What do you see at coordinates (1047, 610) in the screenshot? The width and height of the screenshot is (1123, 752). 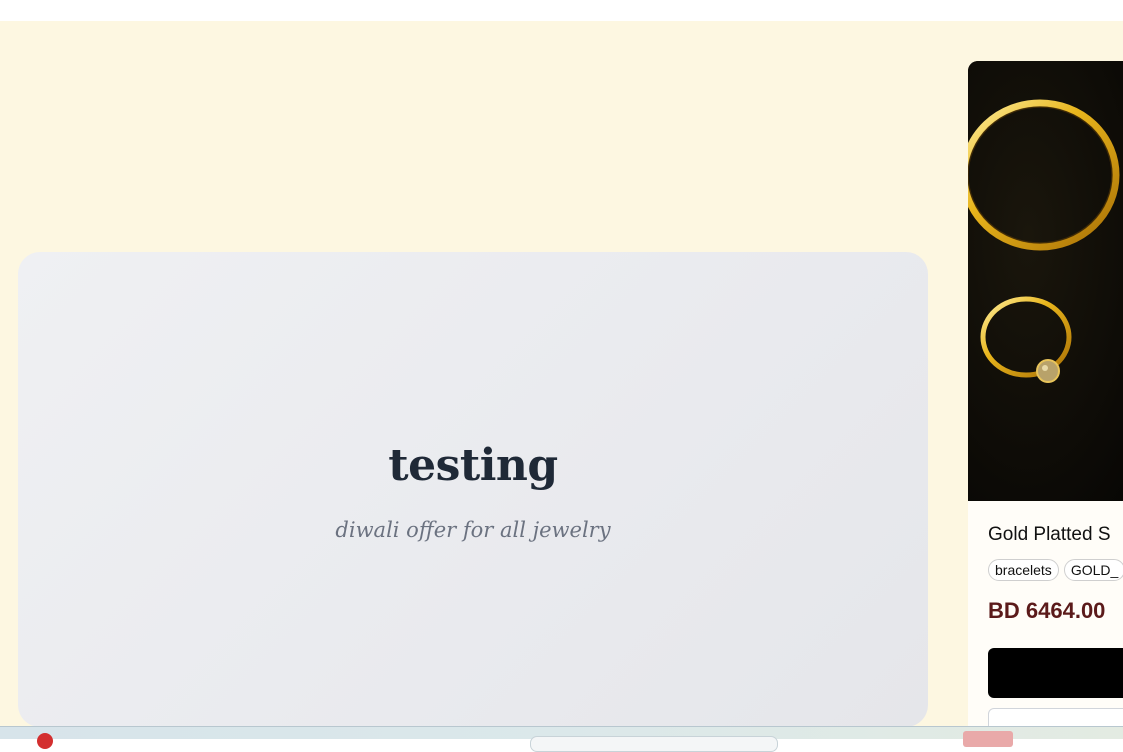 I see `product-price: BD 6464.00` at bounding box center [1047, 610].